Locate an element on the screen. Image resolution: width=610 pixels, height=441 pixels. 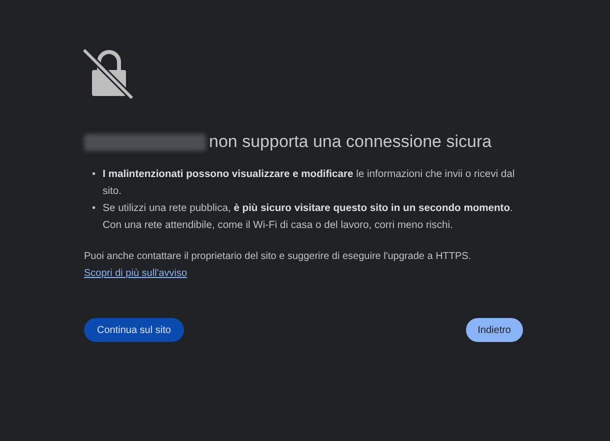
continue-button: Continua sul sito is located at coordinates (134, 330).